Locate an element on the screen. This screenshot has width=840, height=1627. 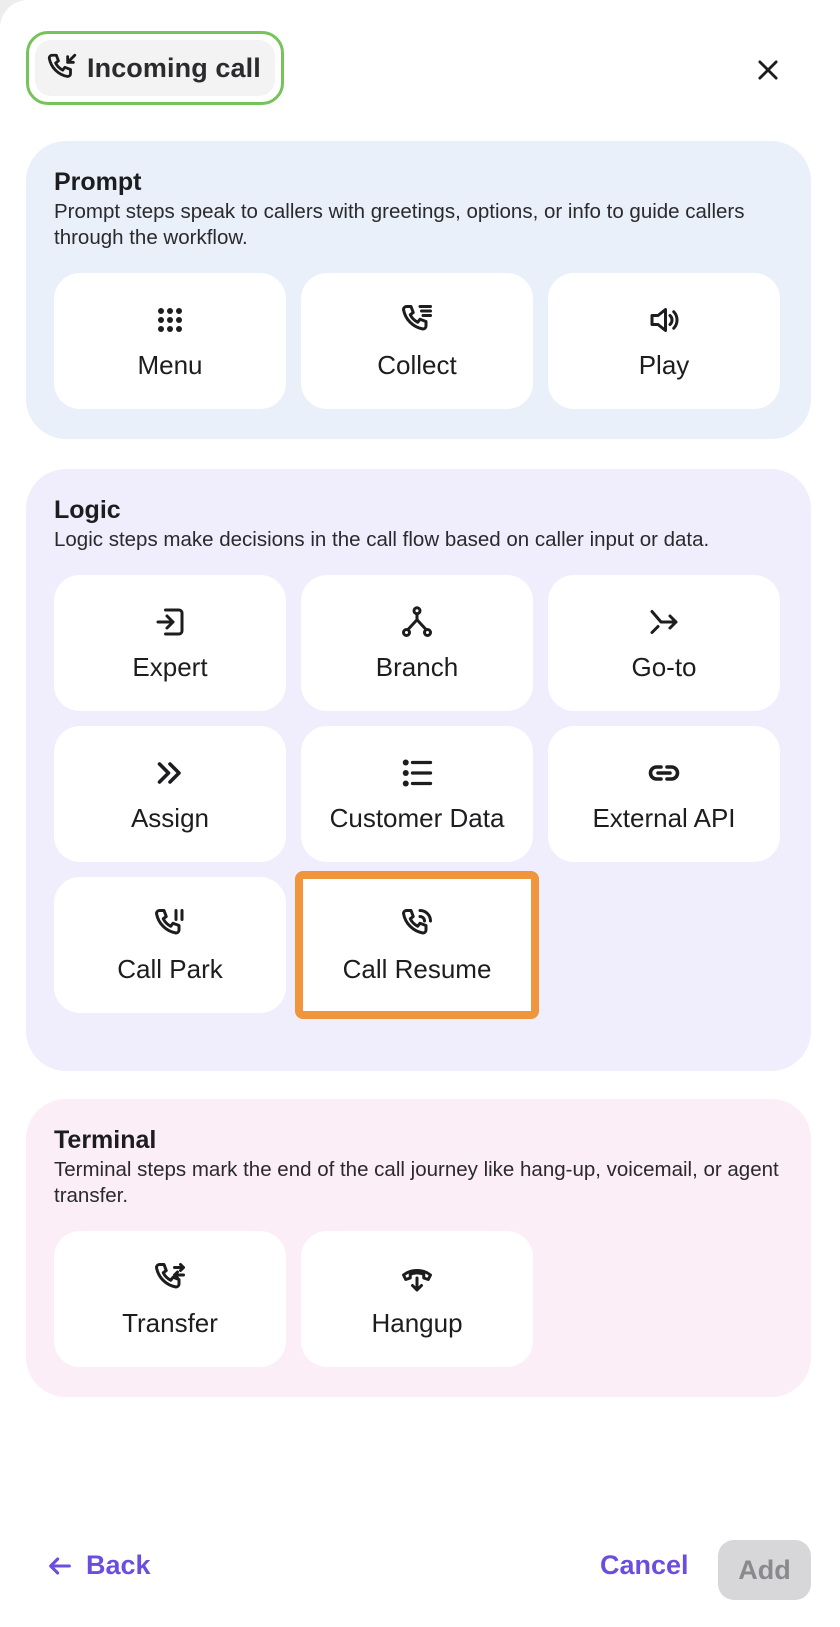
add-button: Add is located at coordinates (764, 1570).